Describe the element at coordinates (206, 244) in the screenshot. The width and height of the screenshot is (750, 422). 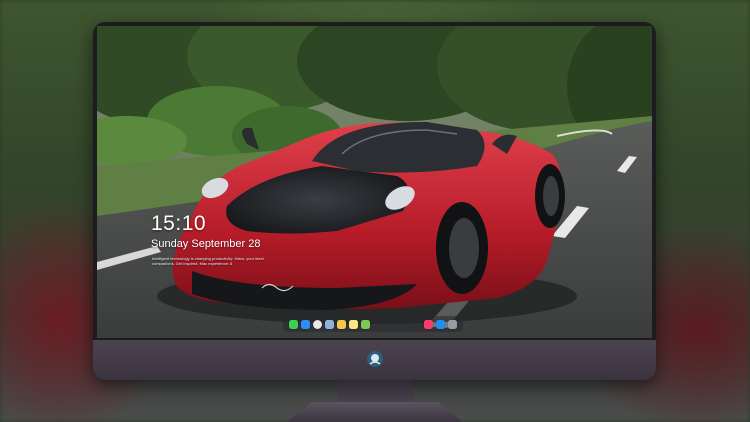
I see `lock-screen-date: Sunday September 28` at that location.